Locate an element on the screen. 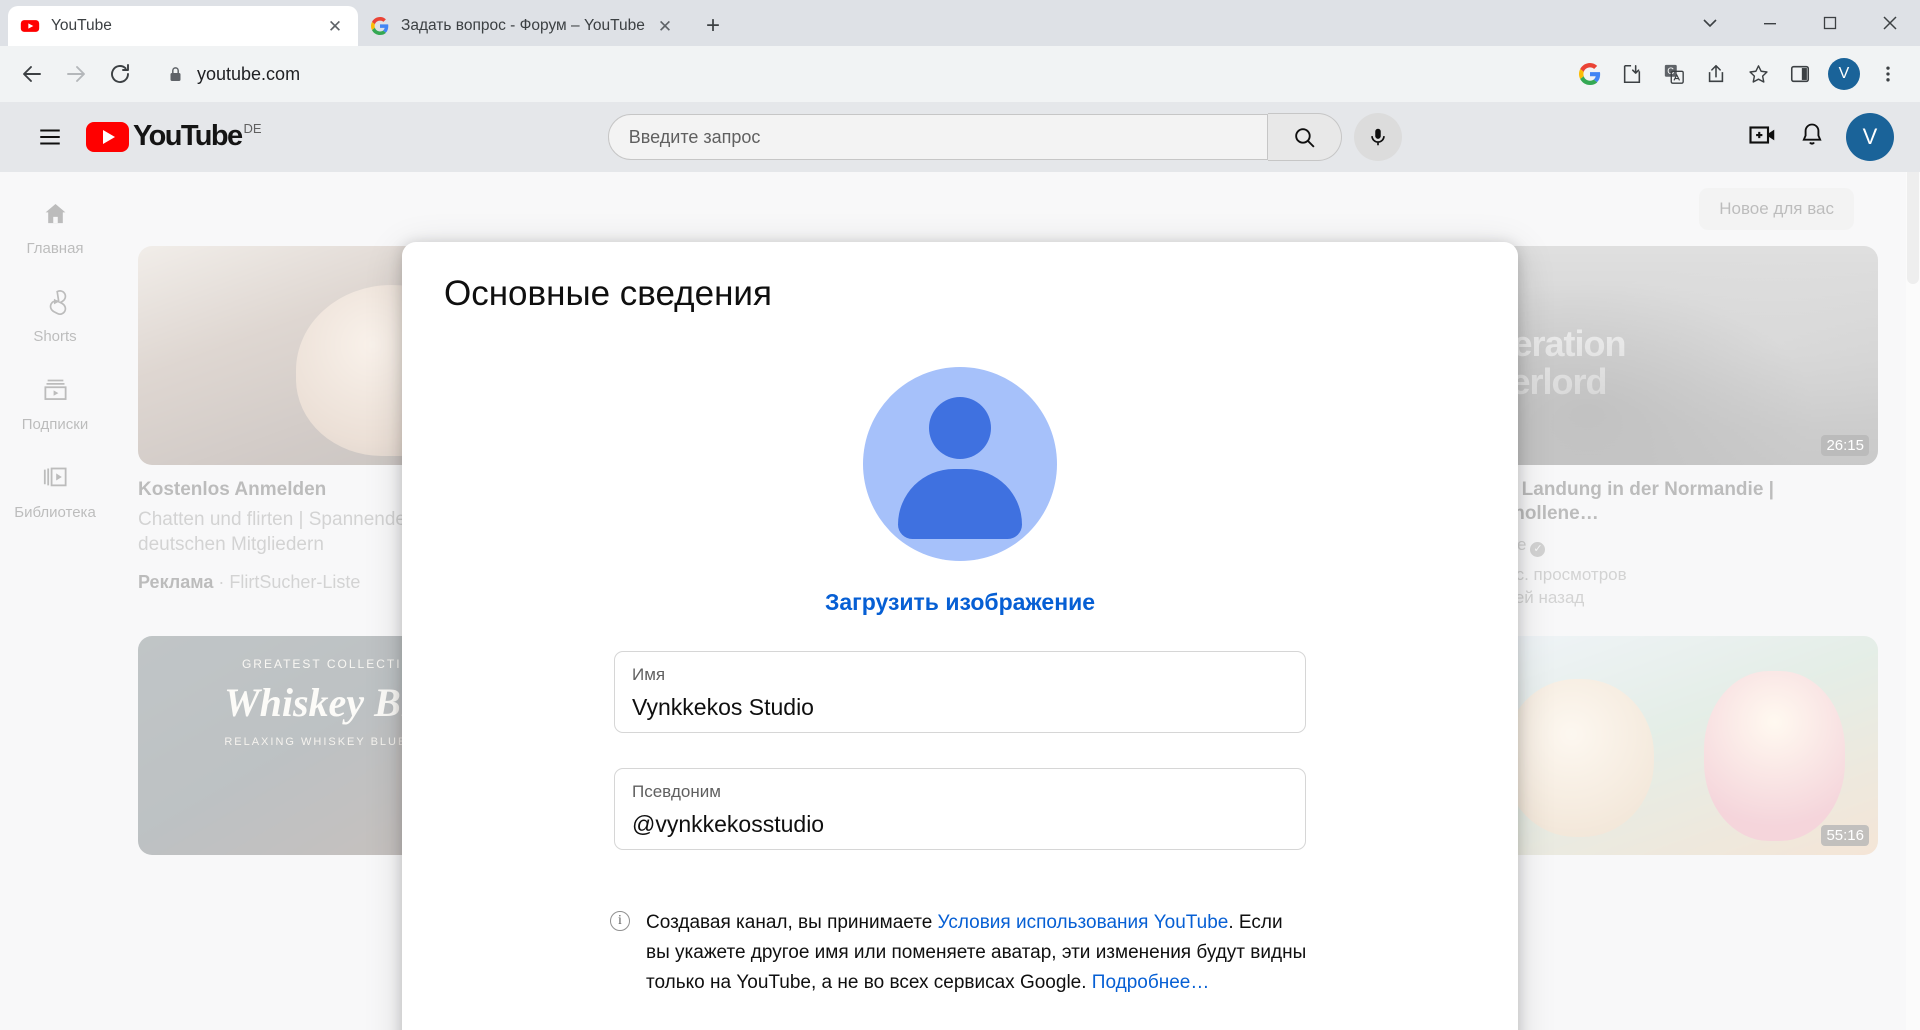  download-icon is located at coordinates (1632, 74).